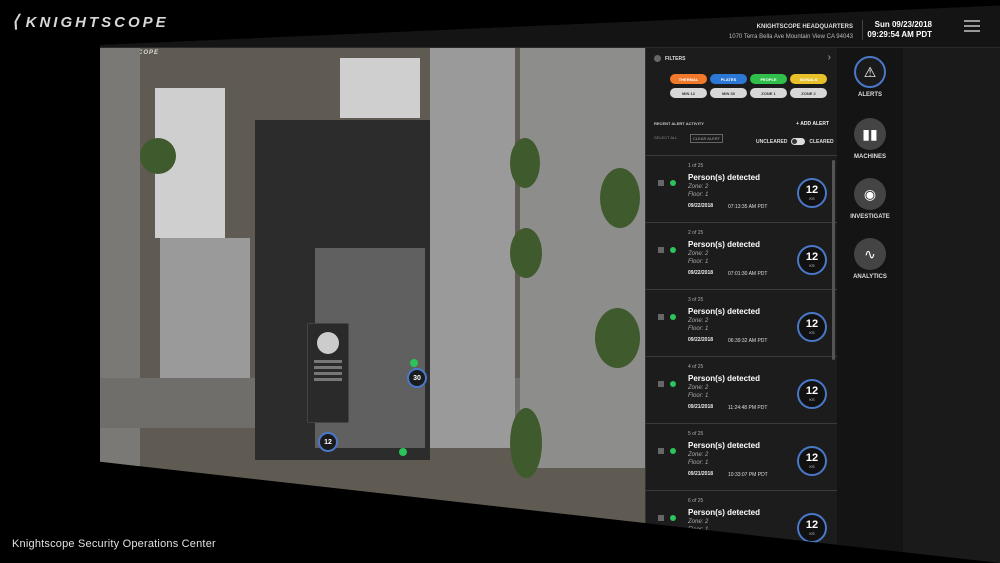 The width and height of the screenshot is (1000, 563). Describe the element at coordinates (862, 30) in the screenshot. I see `divider` at that location.